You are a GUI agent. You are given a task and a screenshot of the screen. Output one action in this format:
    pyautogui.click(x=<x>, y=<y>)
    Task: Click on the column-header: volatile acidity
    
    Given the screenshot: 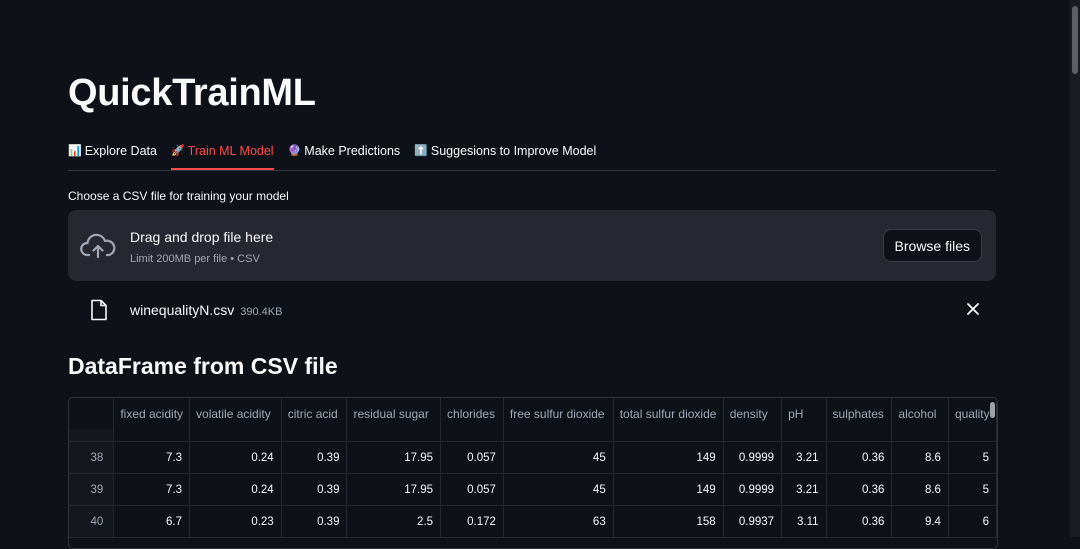 What is the action you would take?
    pyautogui.click(x=235, y=414)
    